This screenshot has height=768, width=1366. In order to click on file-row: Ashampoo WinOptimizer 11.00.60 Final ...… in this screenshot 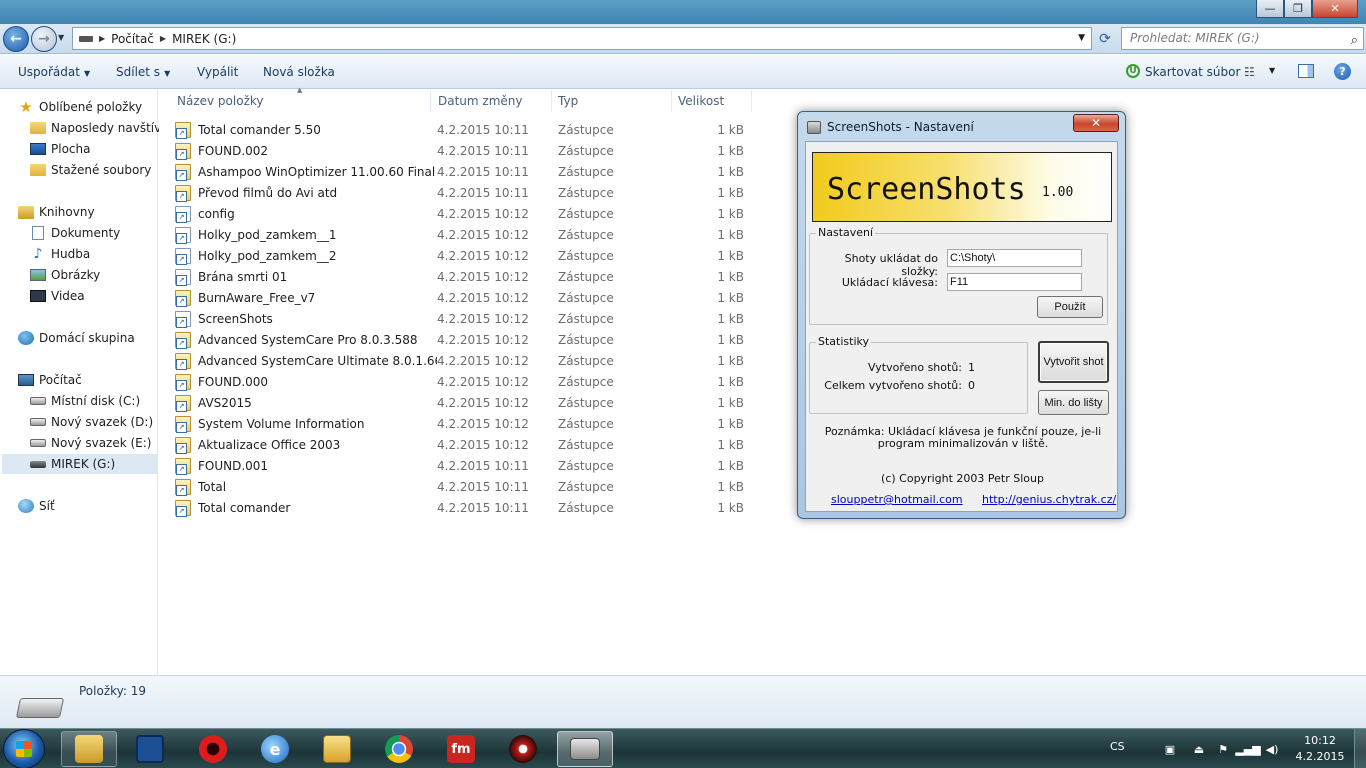, I will do `click(465, 171)`.